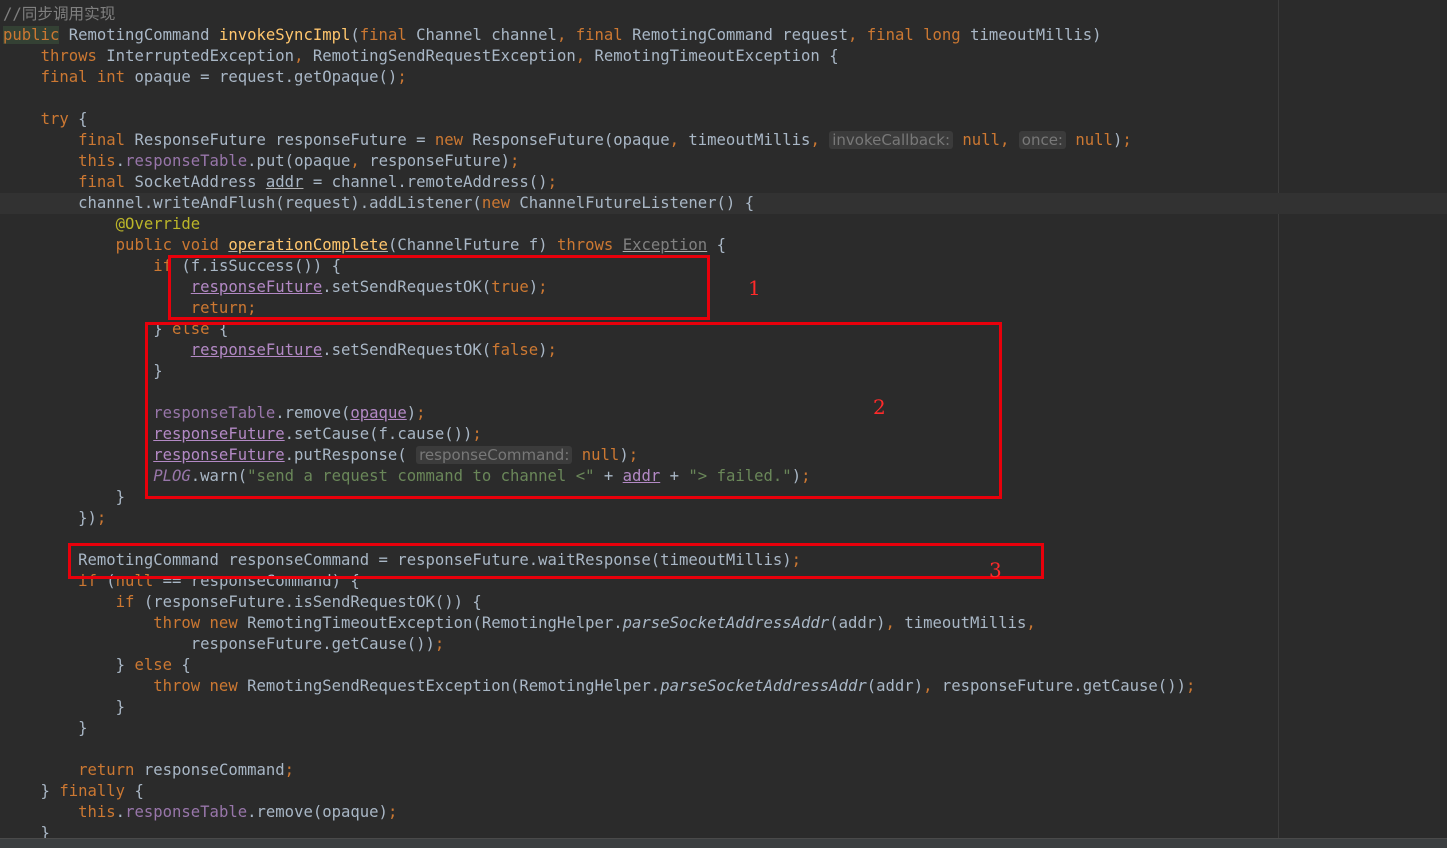 This screenshot has height=848, width=1447. What do you see at coordinates (995, 570) in the screenshot?
I see `annotation-label-3: 3` at bounding box center [995, 570].